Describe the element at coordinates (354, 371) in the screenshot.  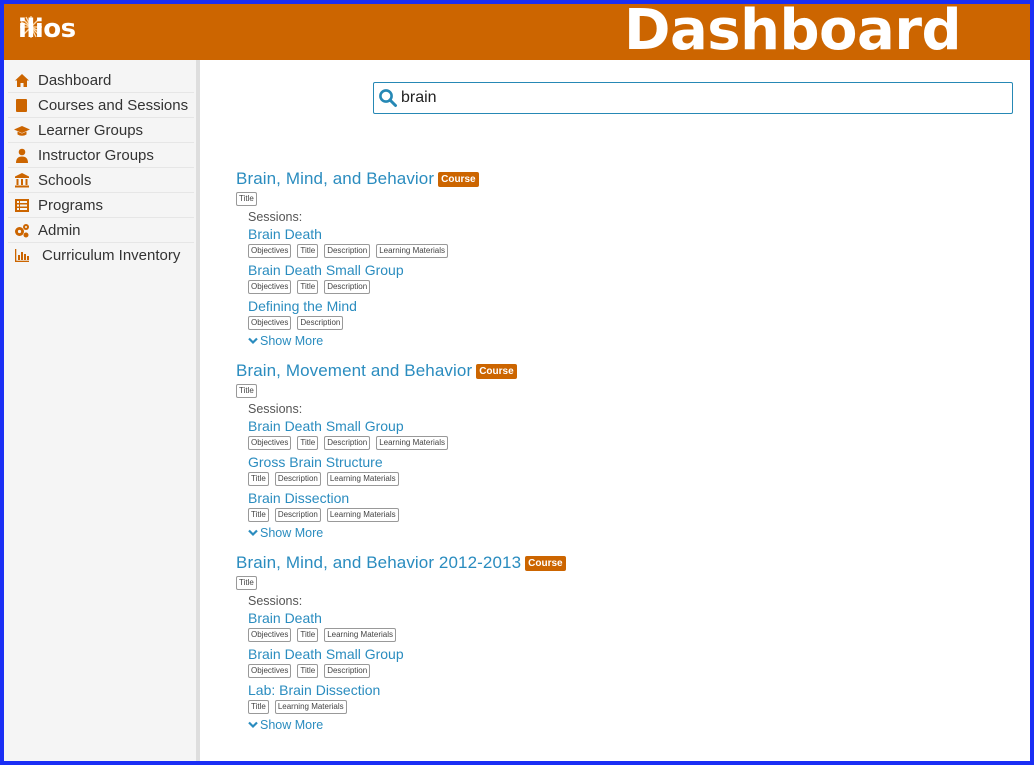
I see `course-title-link: Brain, Movement and Behavior` at that location.